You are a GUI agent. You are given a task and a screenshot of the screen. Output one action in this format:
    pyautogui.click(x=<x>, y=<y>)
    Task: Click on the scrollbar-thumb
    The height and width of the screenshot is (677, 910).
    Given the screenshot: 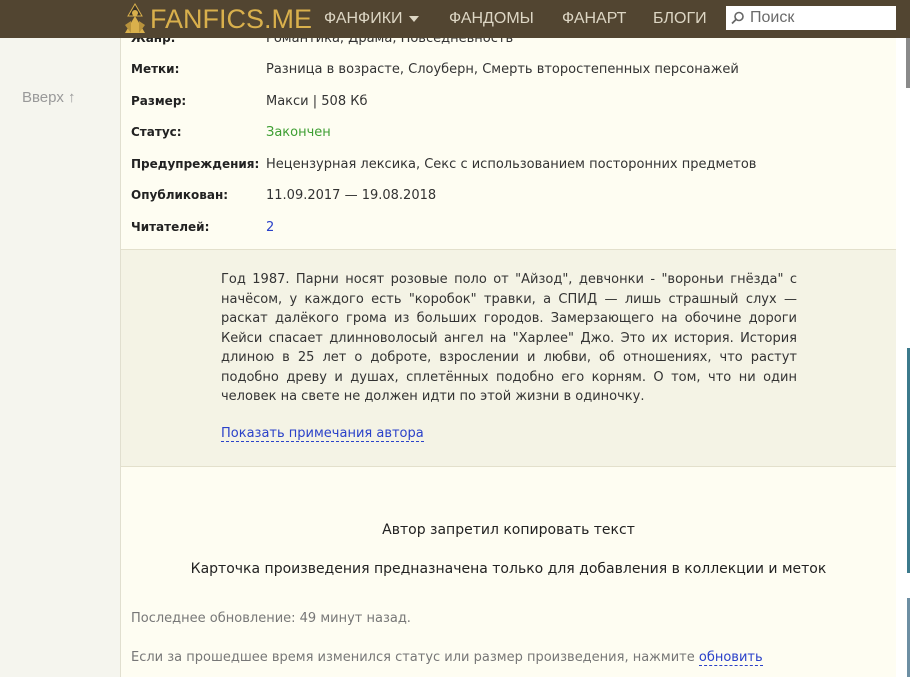 What is the action you would take?
    pyautogui.click(x=908, y=63)
    